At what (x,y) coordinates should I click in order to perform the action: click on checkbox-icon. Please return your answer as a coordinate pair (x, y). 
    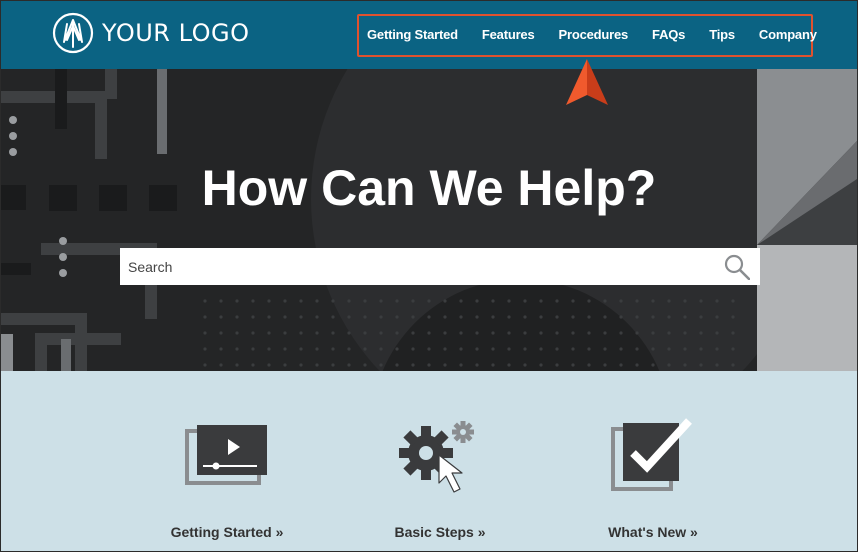
    Looking at the image, I should click on (651, 454).